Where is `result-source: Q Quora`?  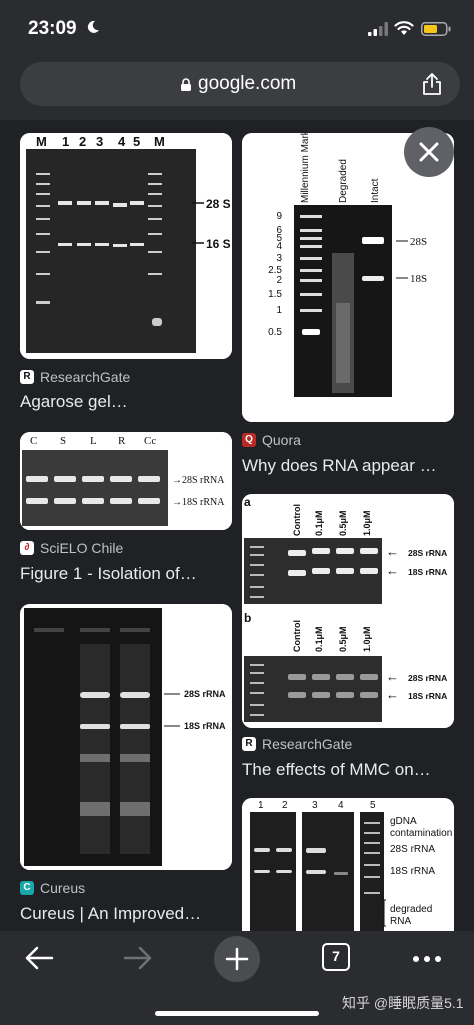 result-source: Q Quora is located at coordinates (271, 440).